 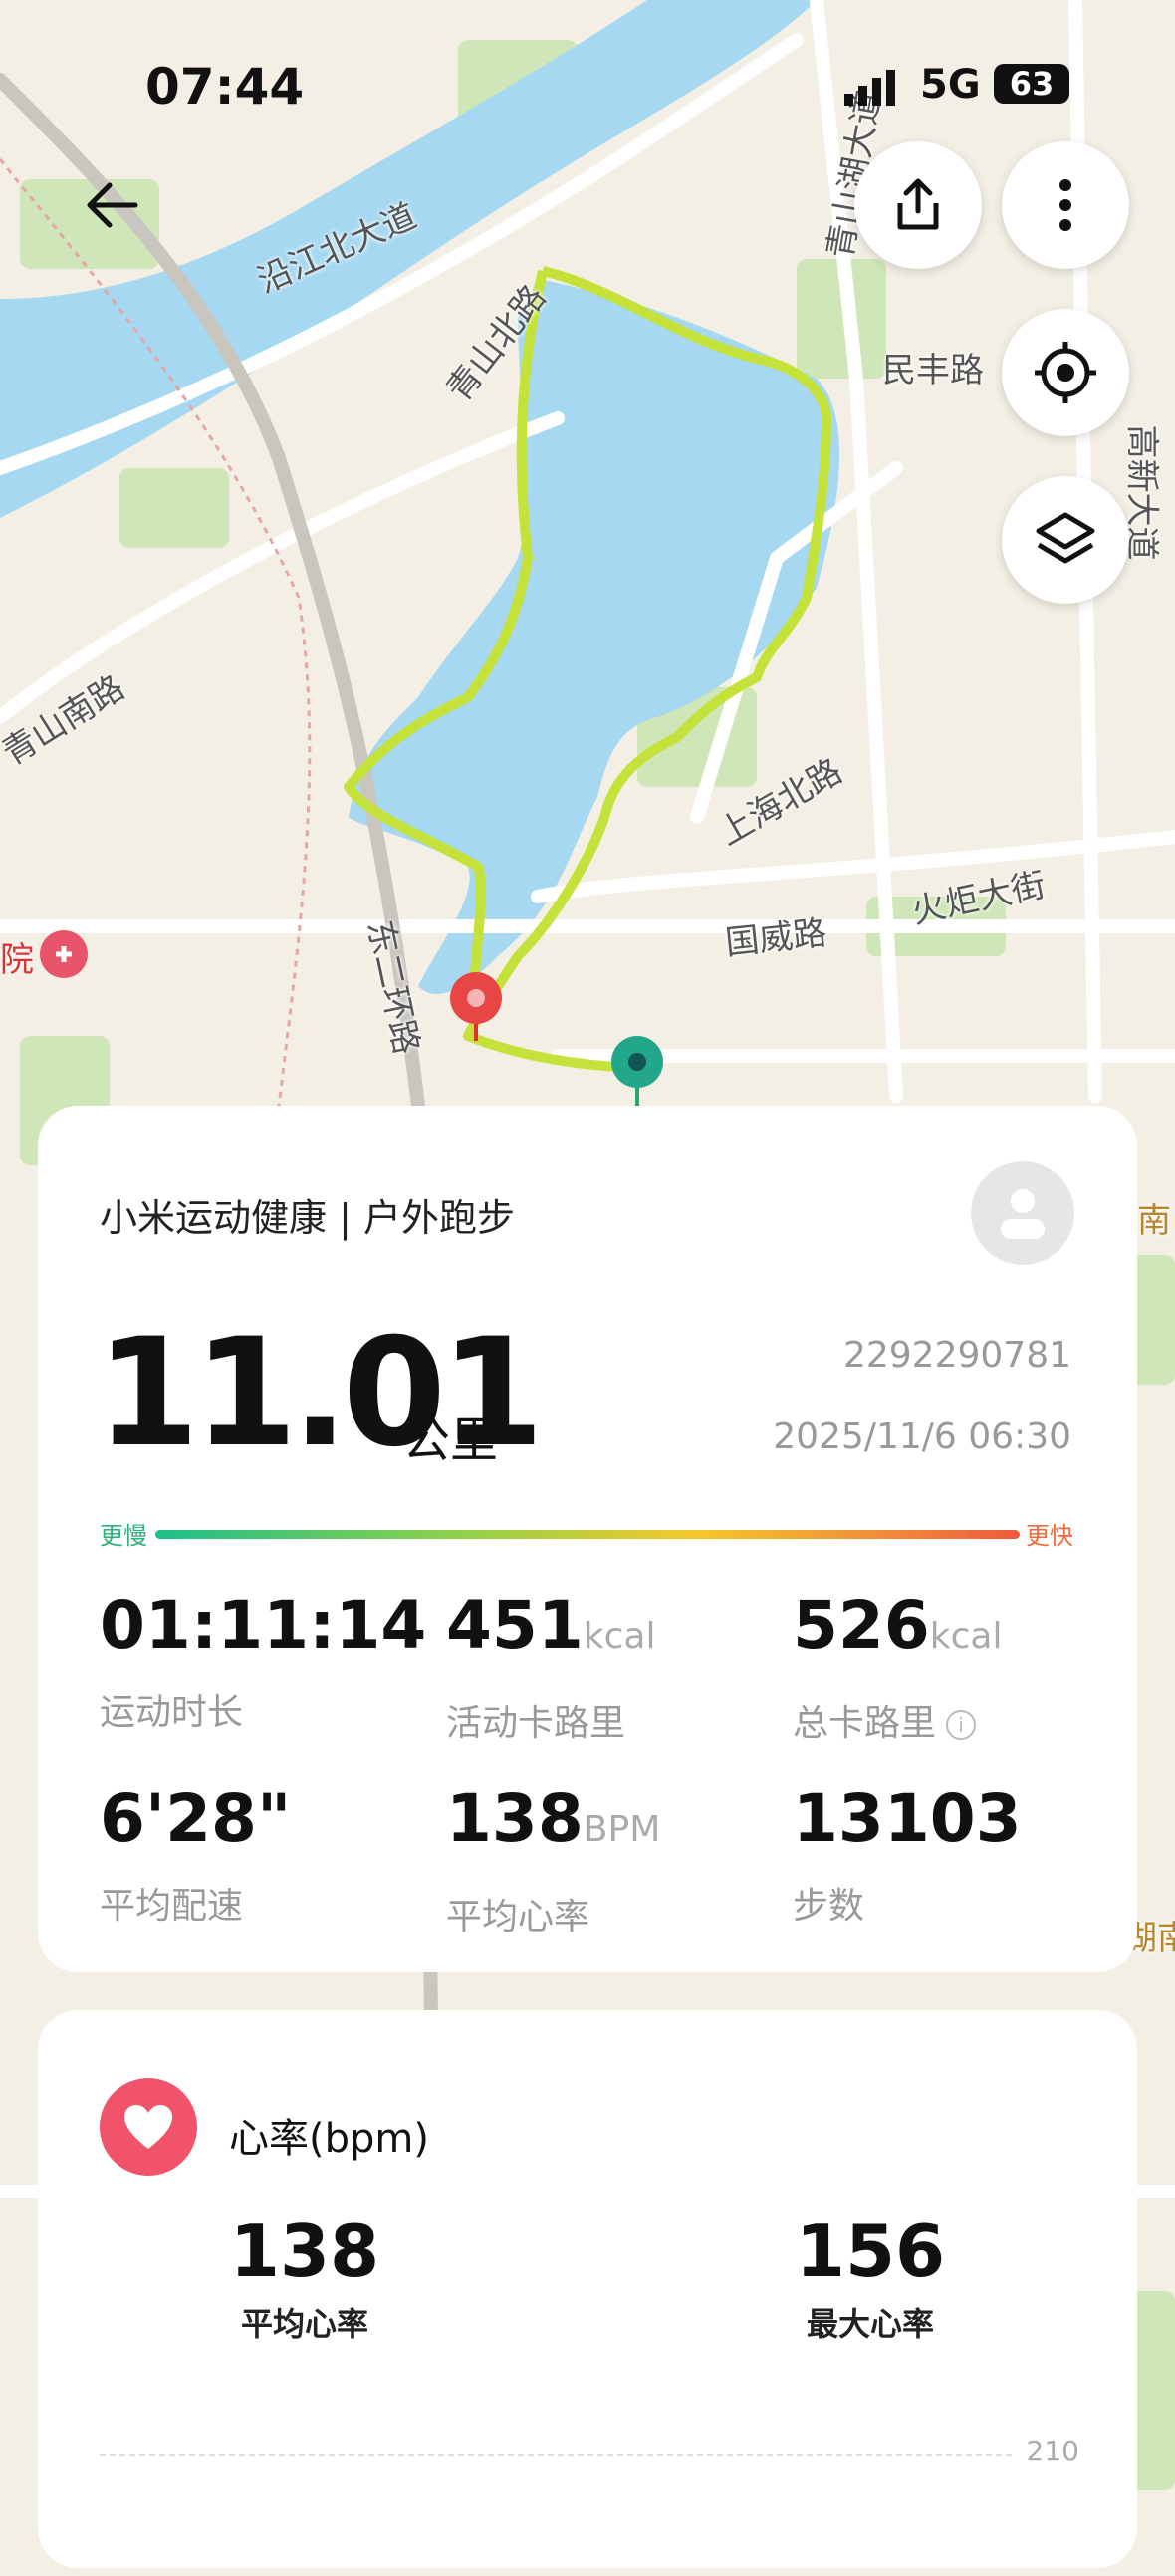 I want to click on stat-total-calories: 526kcal 总卡路里 i, so click(x=952, y=1666).